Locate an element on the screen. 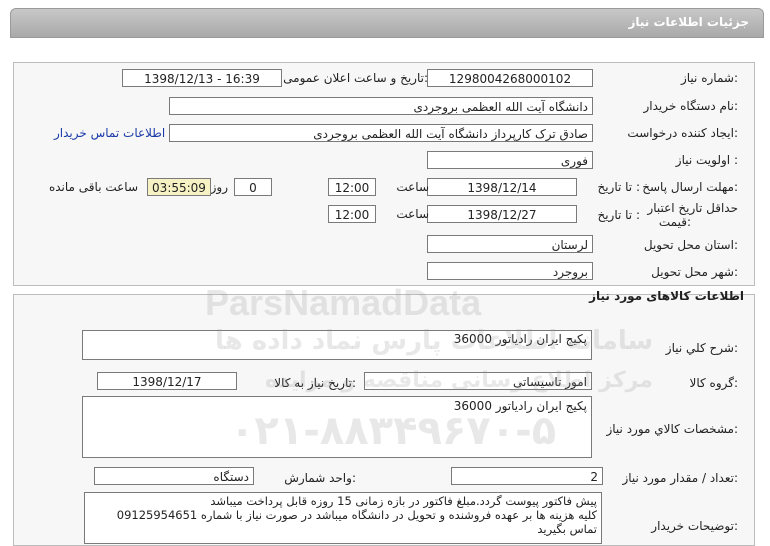 This screenshot has width=770, height=546. validity-label-line2: قیمت: is located at coordinates (674, 222).